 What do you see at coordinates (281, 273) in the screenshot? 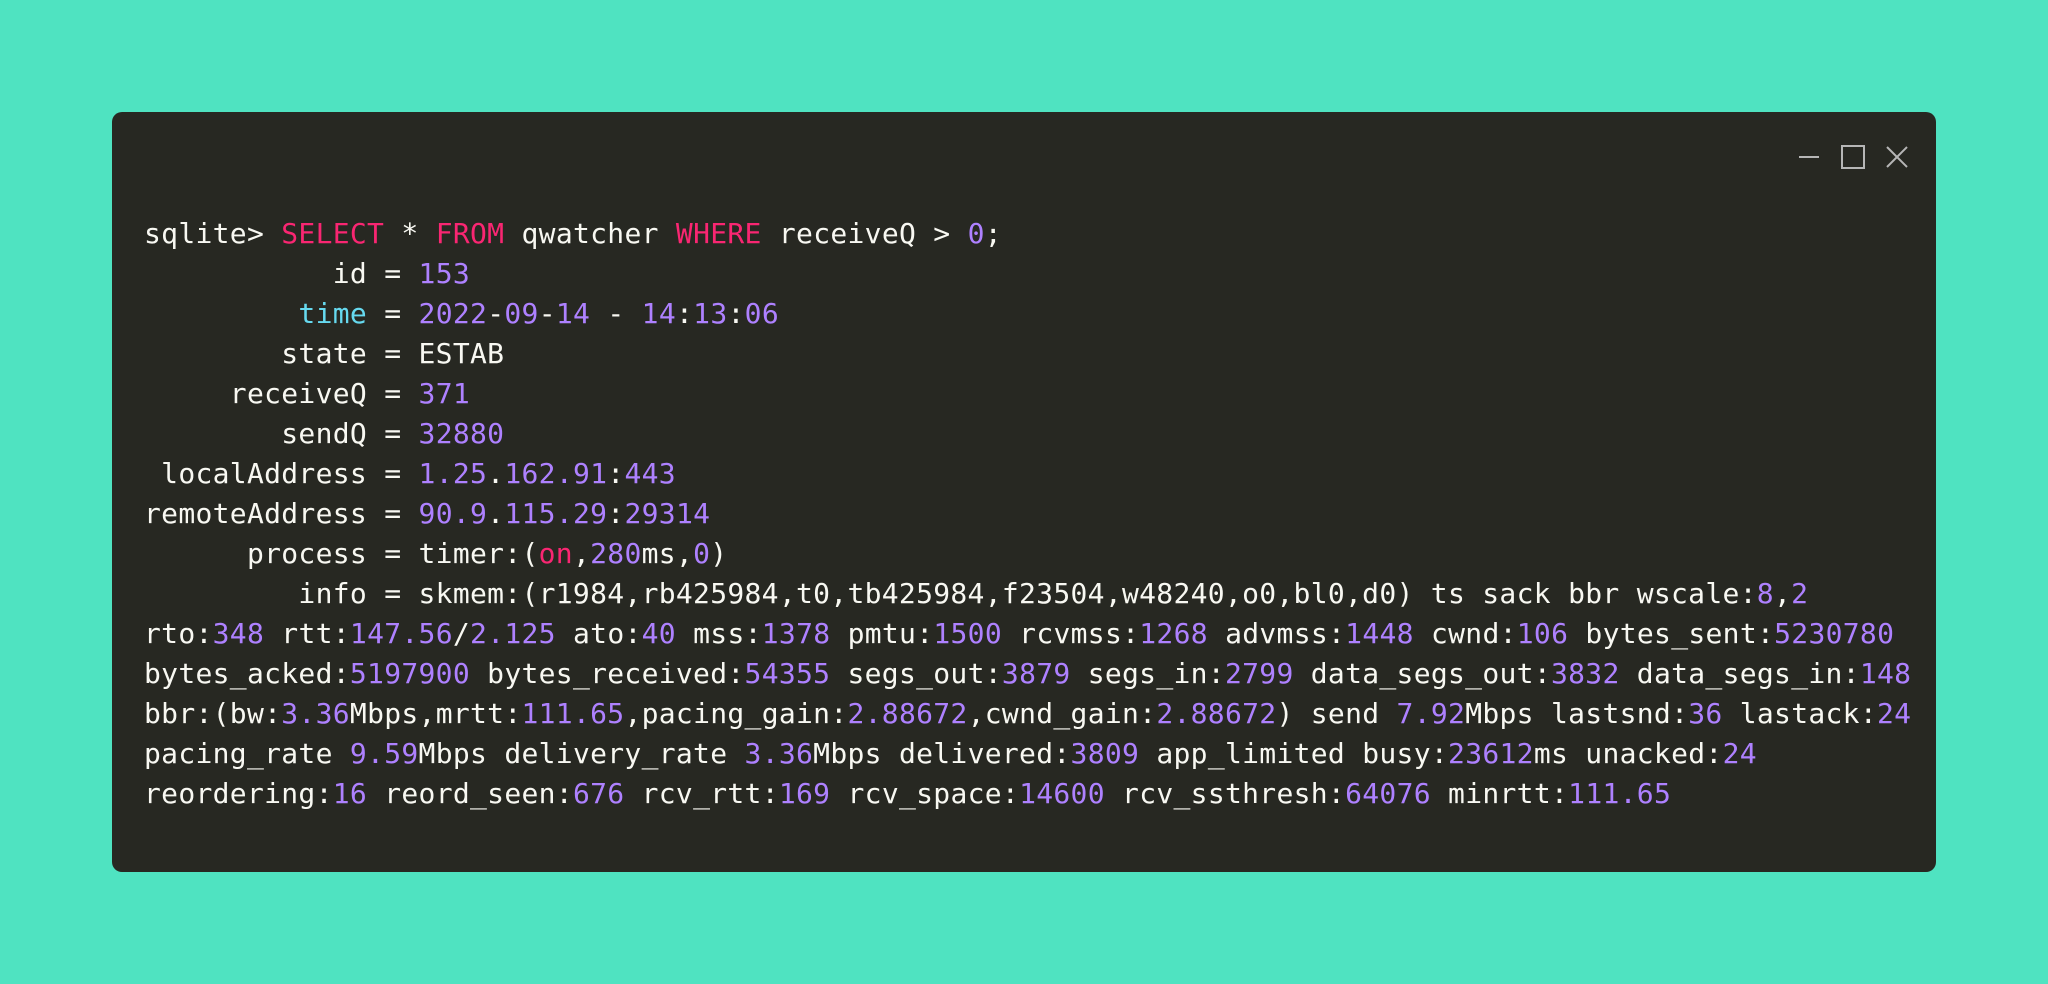
I see `terminal-text: id =` at bounding box center [281, 273].